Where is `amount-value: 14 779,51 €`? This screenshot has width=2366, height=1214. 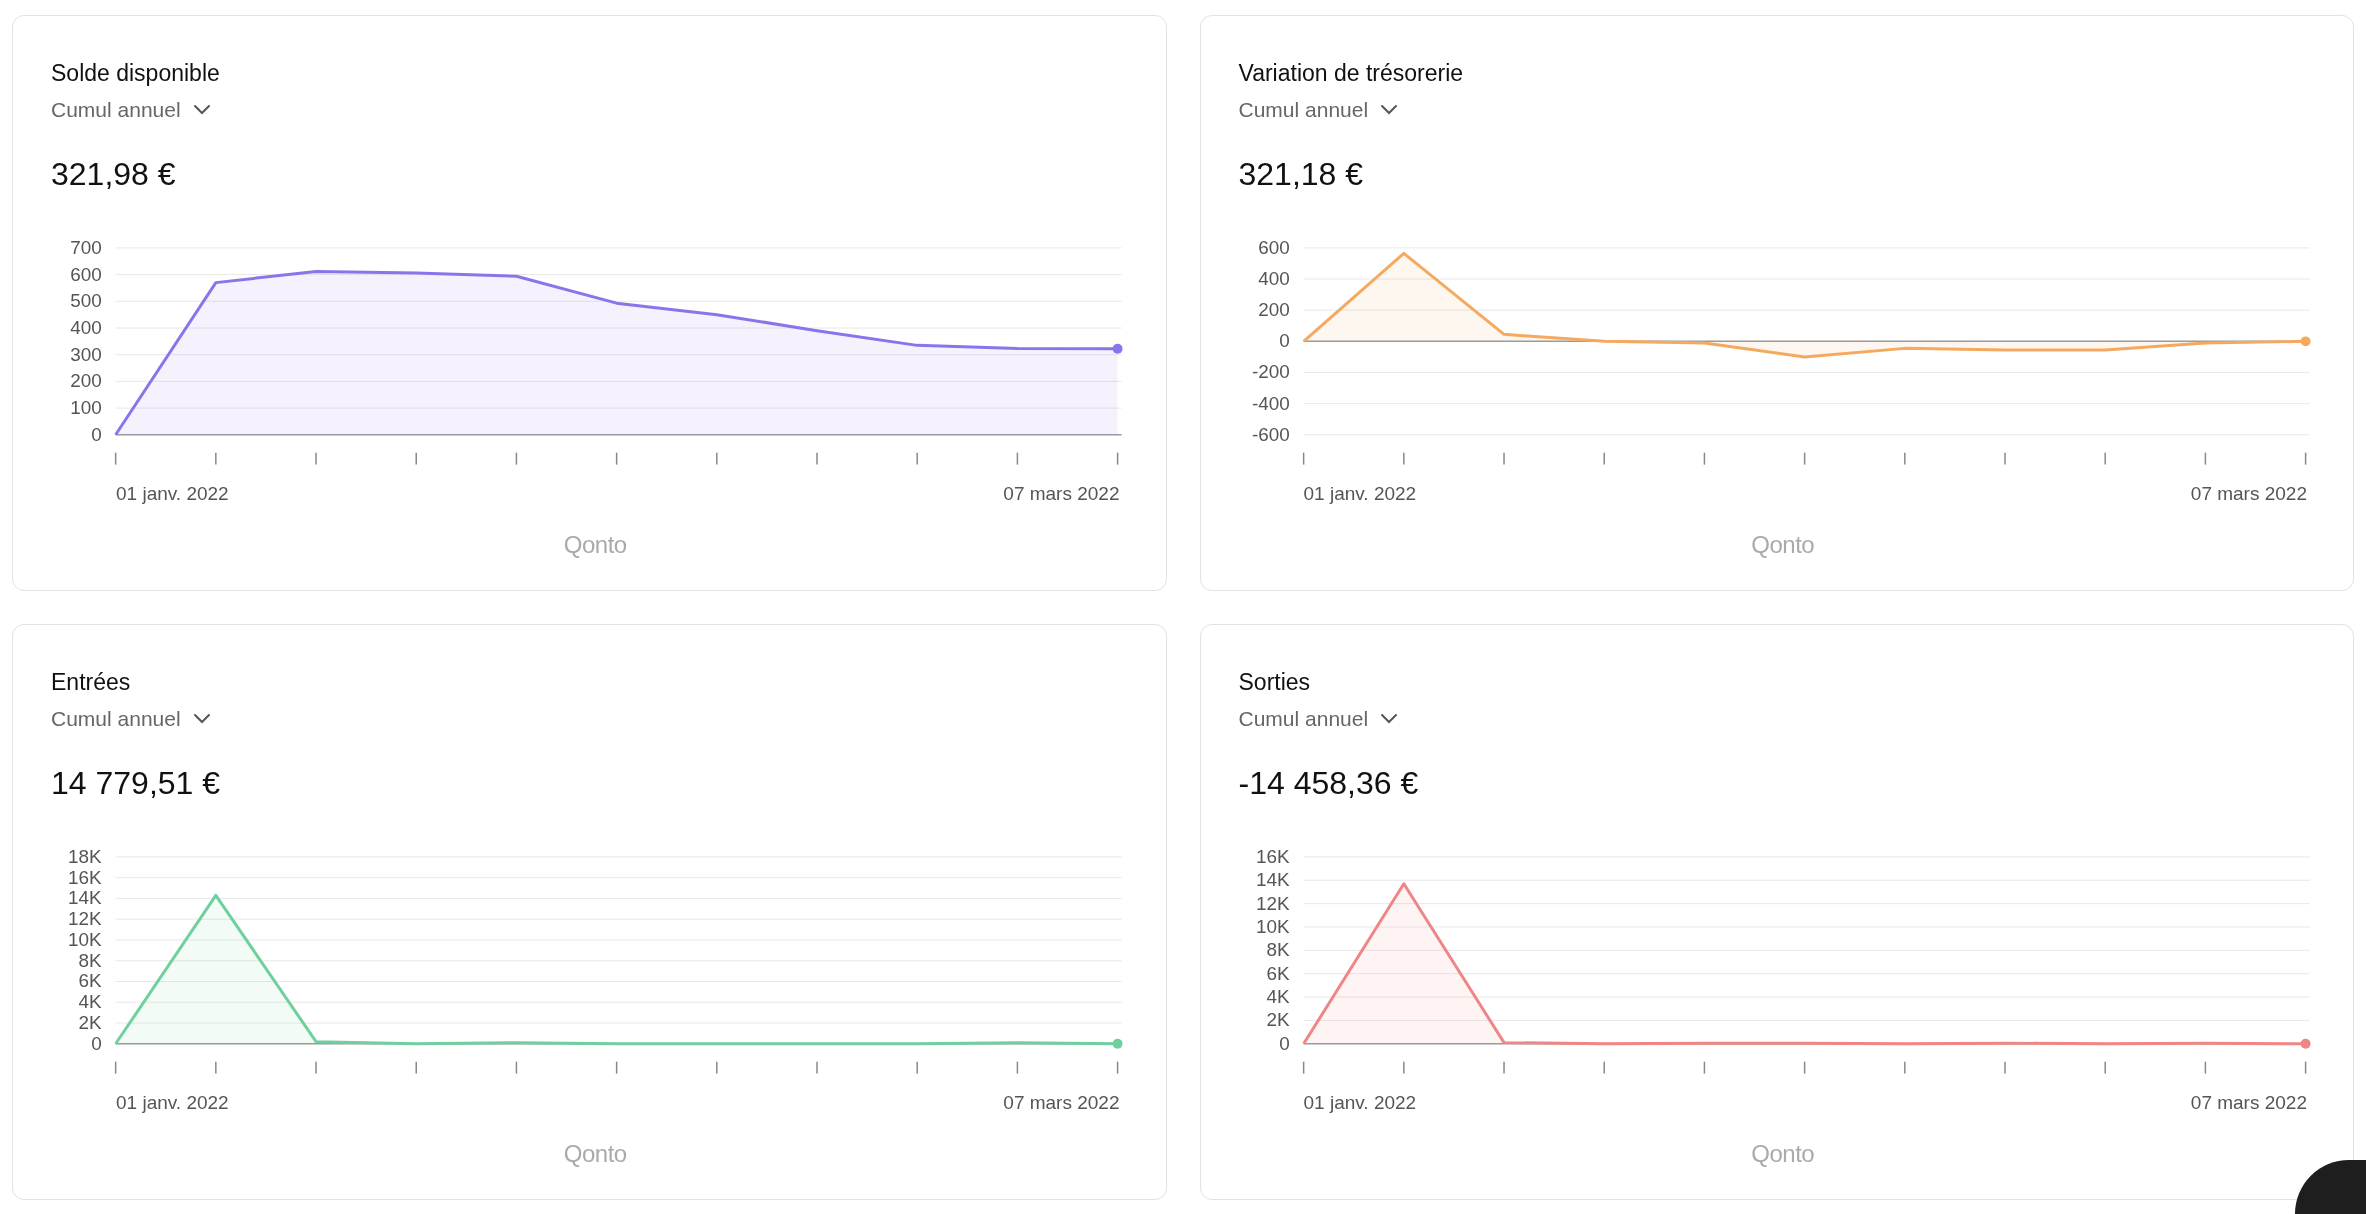
amount-value: 14 779,51 € is located at coordinates (136, 783).